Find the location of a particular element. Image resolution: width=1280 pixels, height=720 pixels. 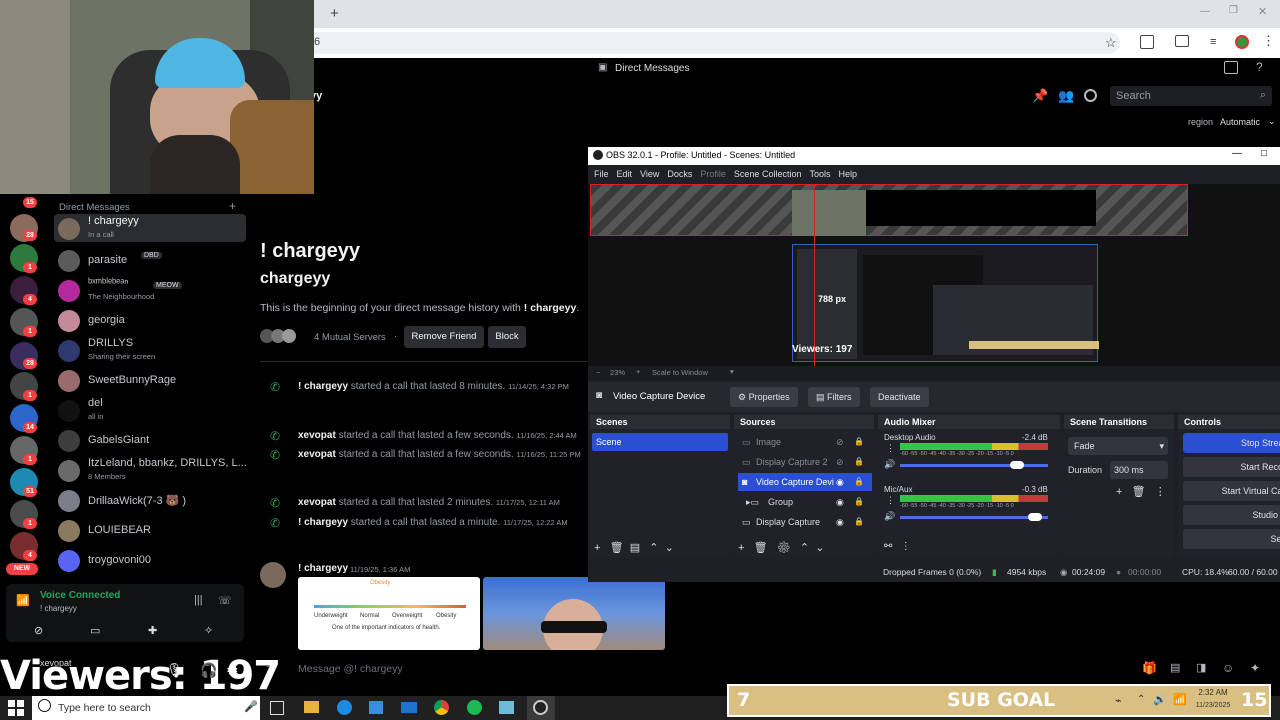

scene-item: Scene is located at coordinates (660, 442).